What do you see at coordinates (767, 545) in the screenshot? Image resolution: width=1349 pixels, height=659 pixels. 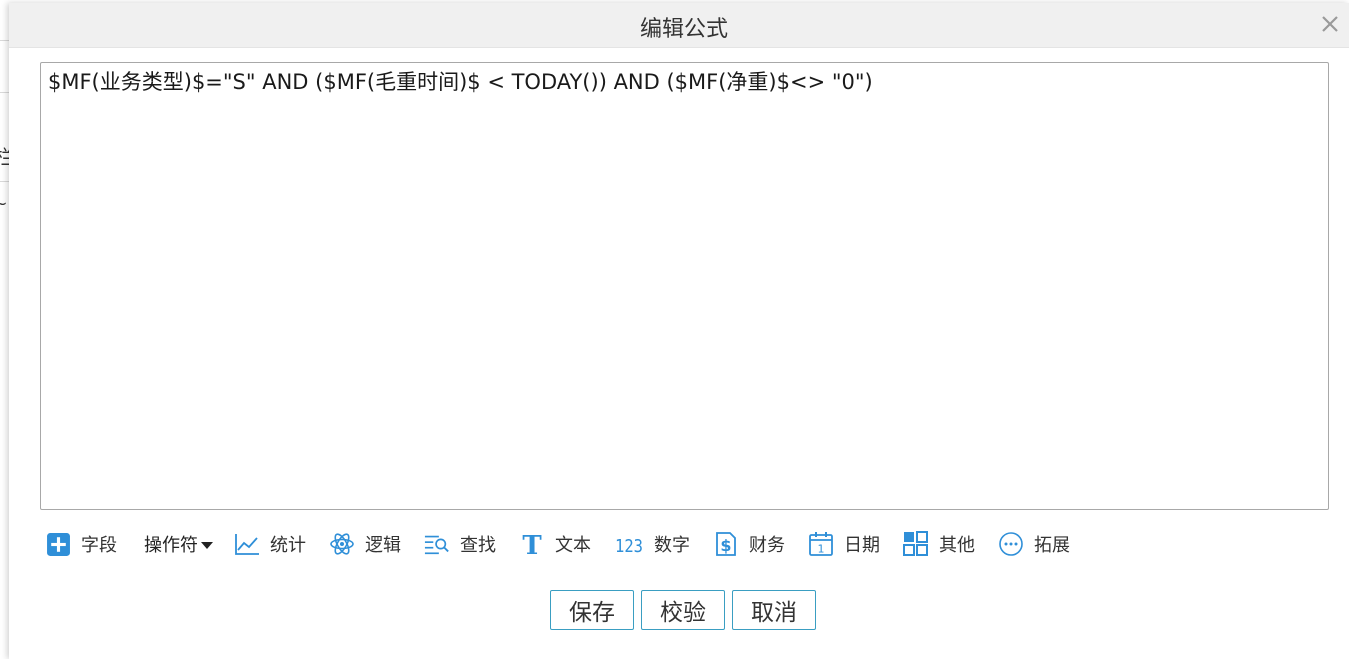 I see `toolbar-item-label: 财务` at bounding box center [767, 545].